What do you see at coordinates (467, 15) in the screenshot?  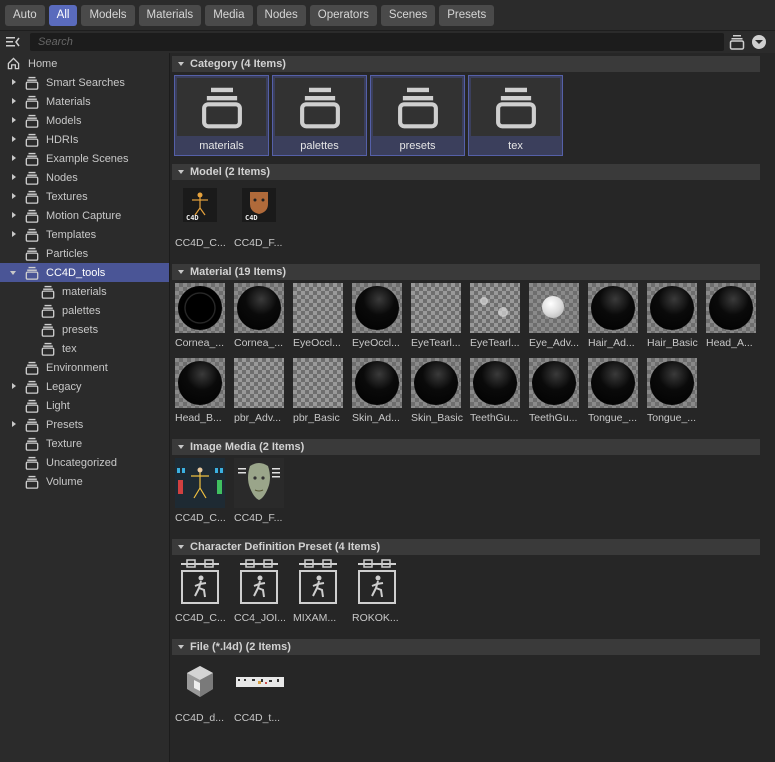 I see `filter-presets: Presets` at bounding box center [467, 15].